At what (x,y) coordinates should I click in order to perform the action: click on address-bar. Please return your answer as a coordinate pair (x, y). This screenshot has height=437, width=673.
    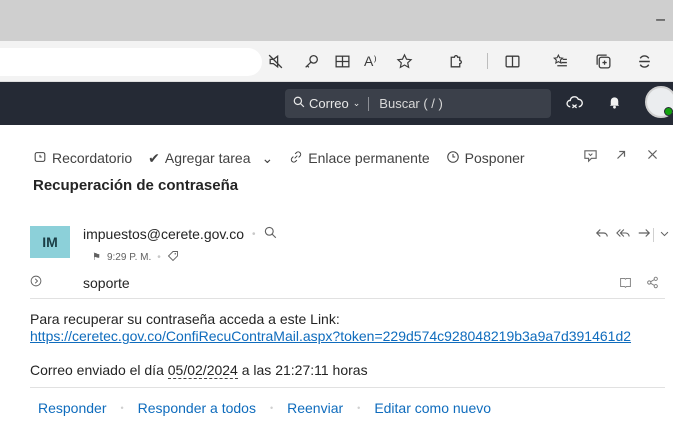
    Looking at the image, I should click on (131, 62).